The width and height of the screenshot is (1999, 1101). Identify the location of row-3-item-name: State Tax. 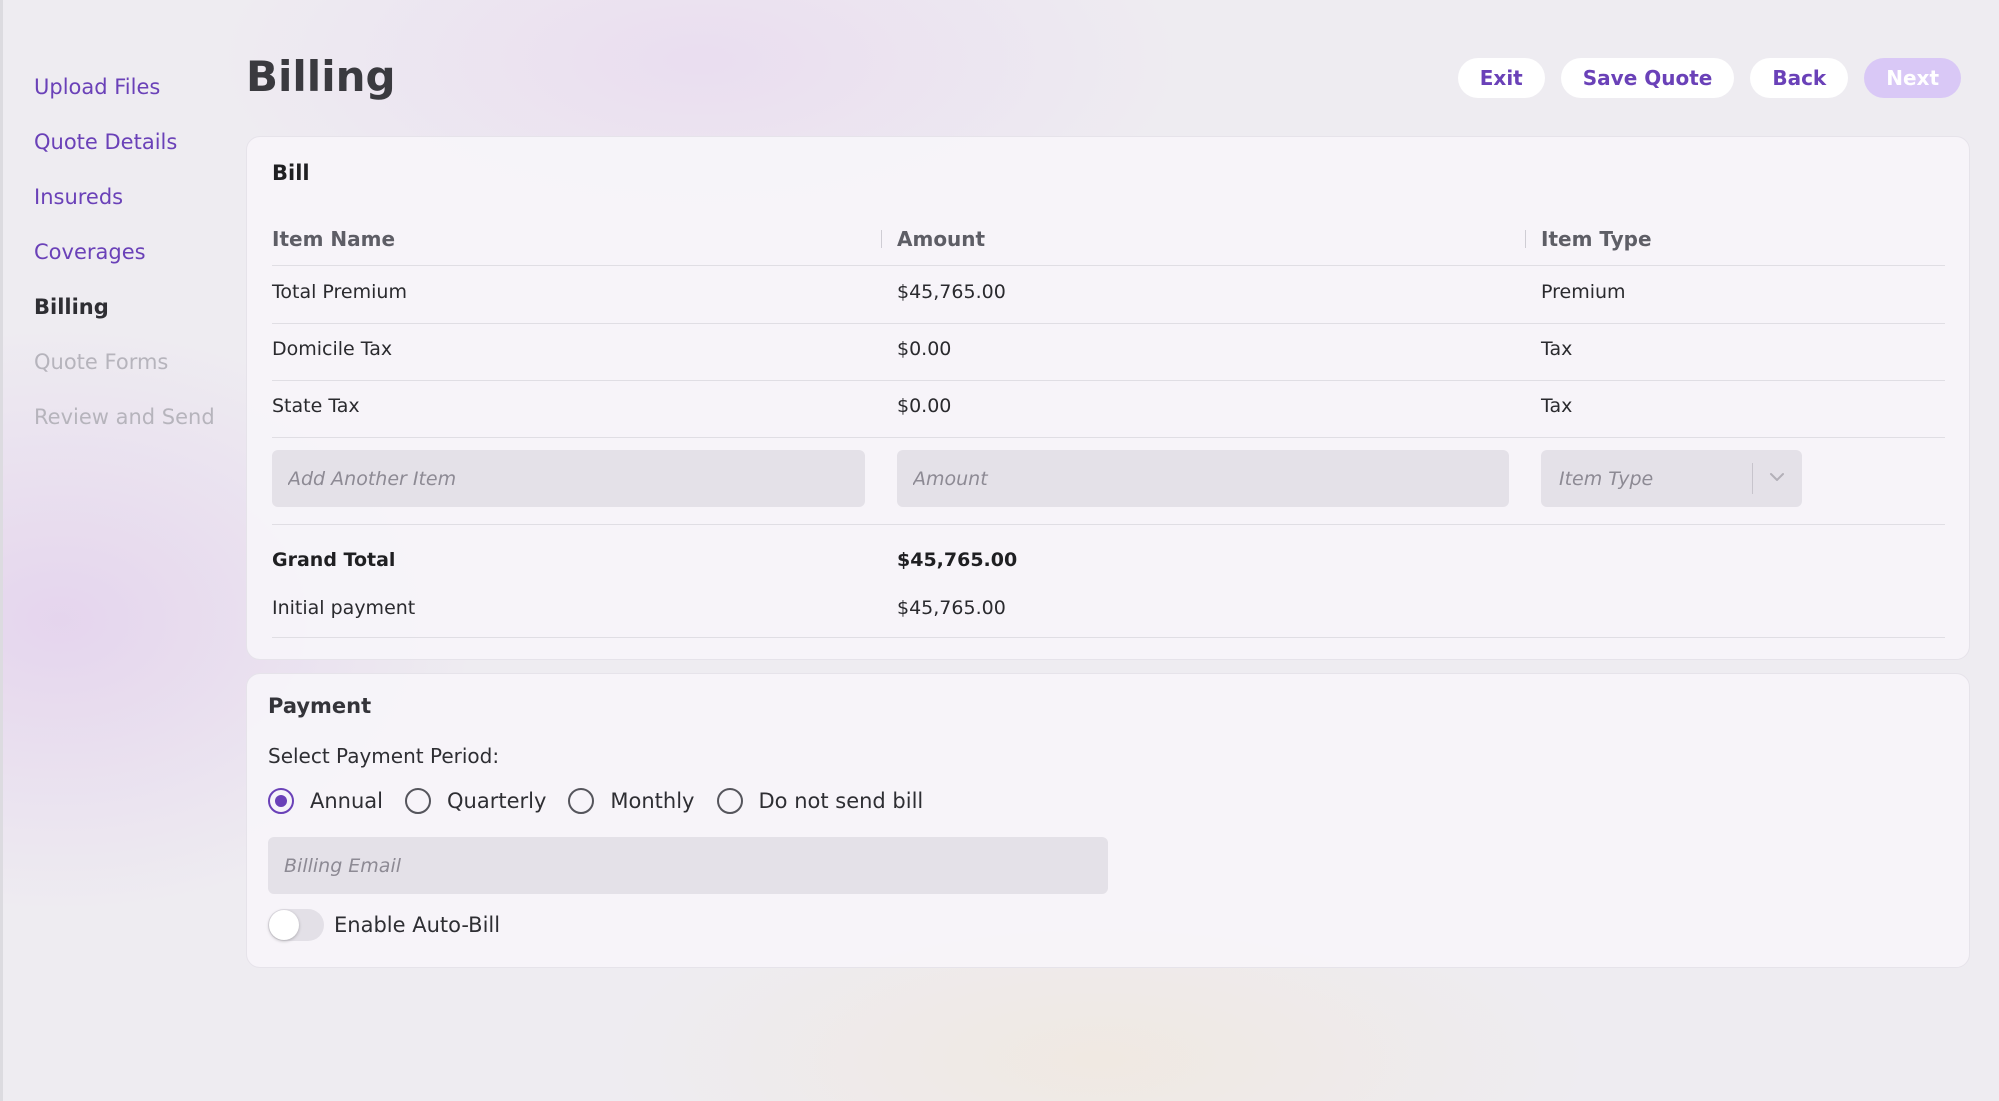
(316, 406).